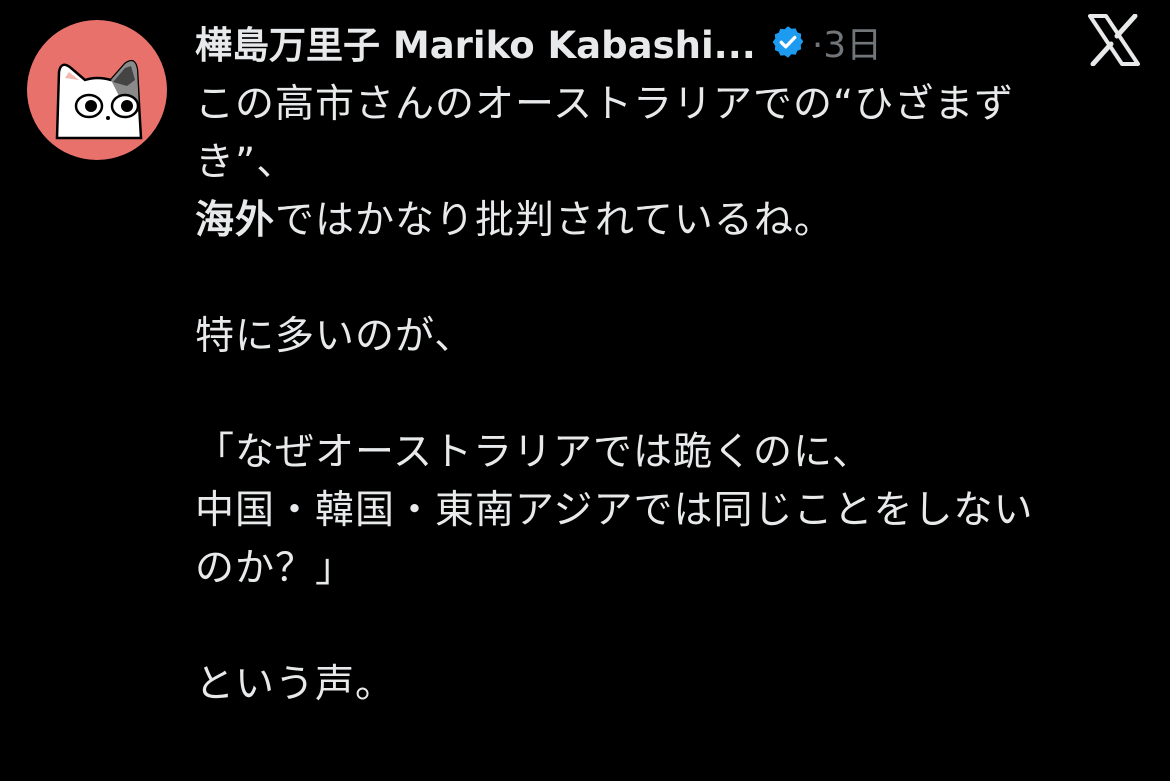 This screenshot has height=781, width=1170. I want to click on x-logo-icon, so click(1114, 40).